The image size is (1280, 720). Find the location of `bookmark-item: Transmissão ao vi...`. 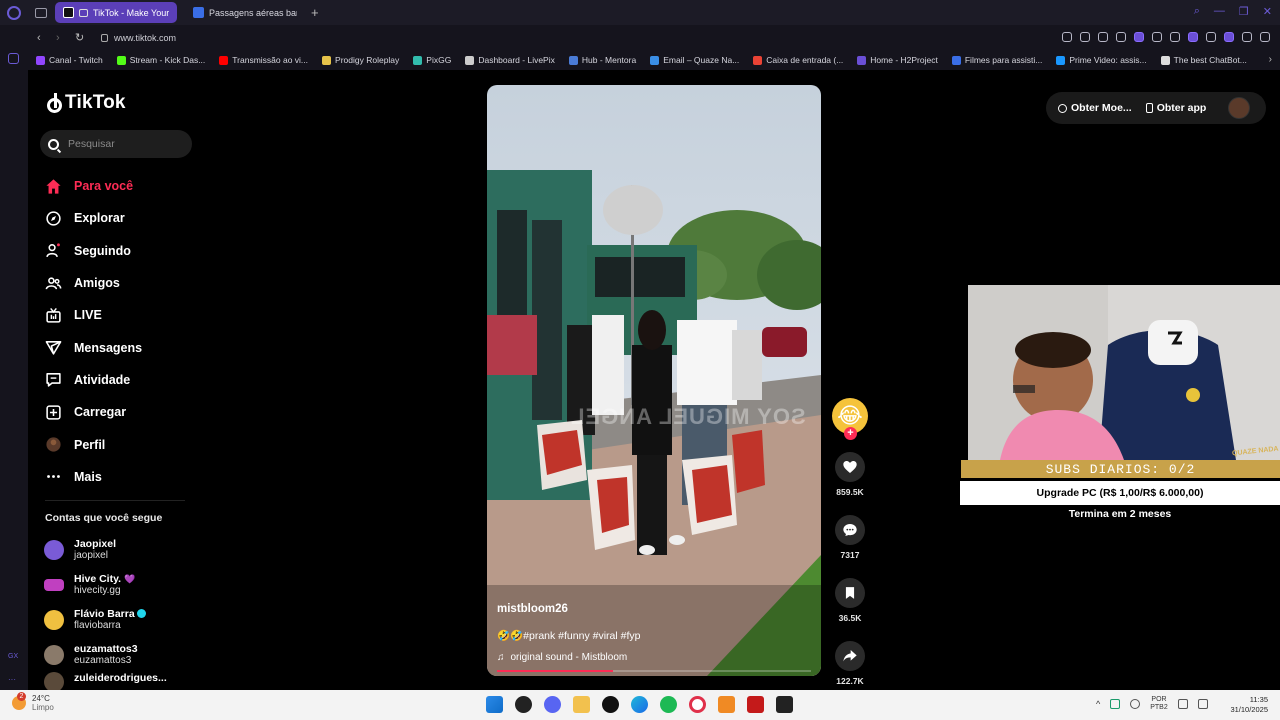

bookmark-item: Transmissão ao vi... is located at coordinates (263, 60).